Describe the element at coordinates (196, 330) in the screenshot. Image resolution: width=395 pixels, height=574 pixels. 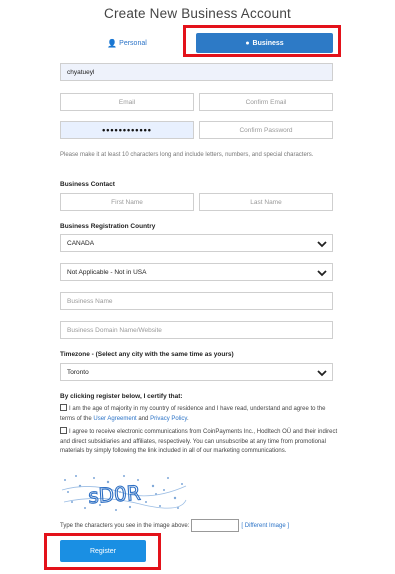
I see `business-domain-field: Business Domain Name/Website` at that location.